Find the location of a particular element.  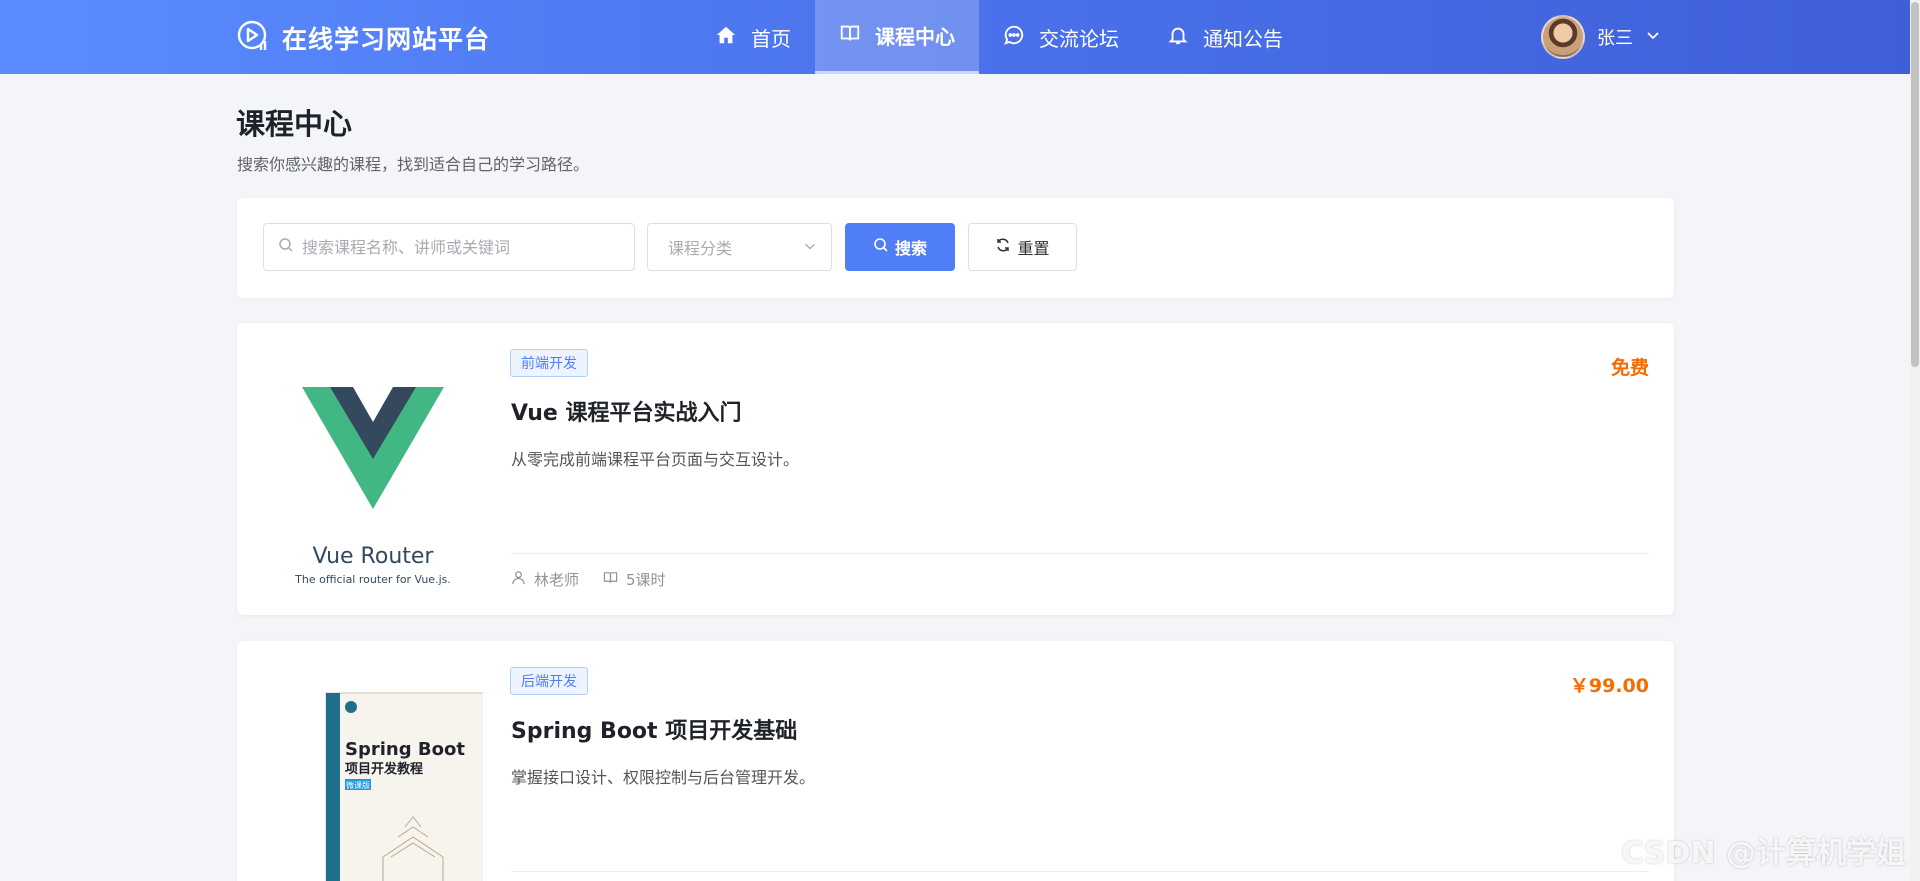

page-scrollbar is located at coordinates (1915, 440).